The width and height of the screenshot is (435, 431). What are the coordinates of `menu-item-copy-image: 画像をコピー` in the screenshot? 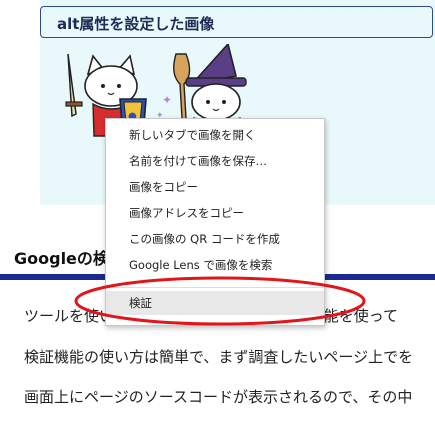 It's located at (215, 187).